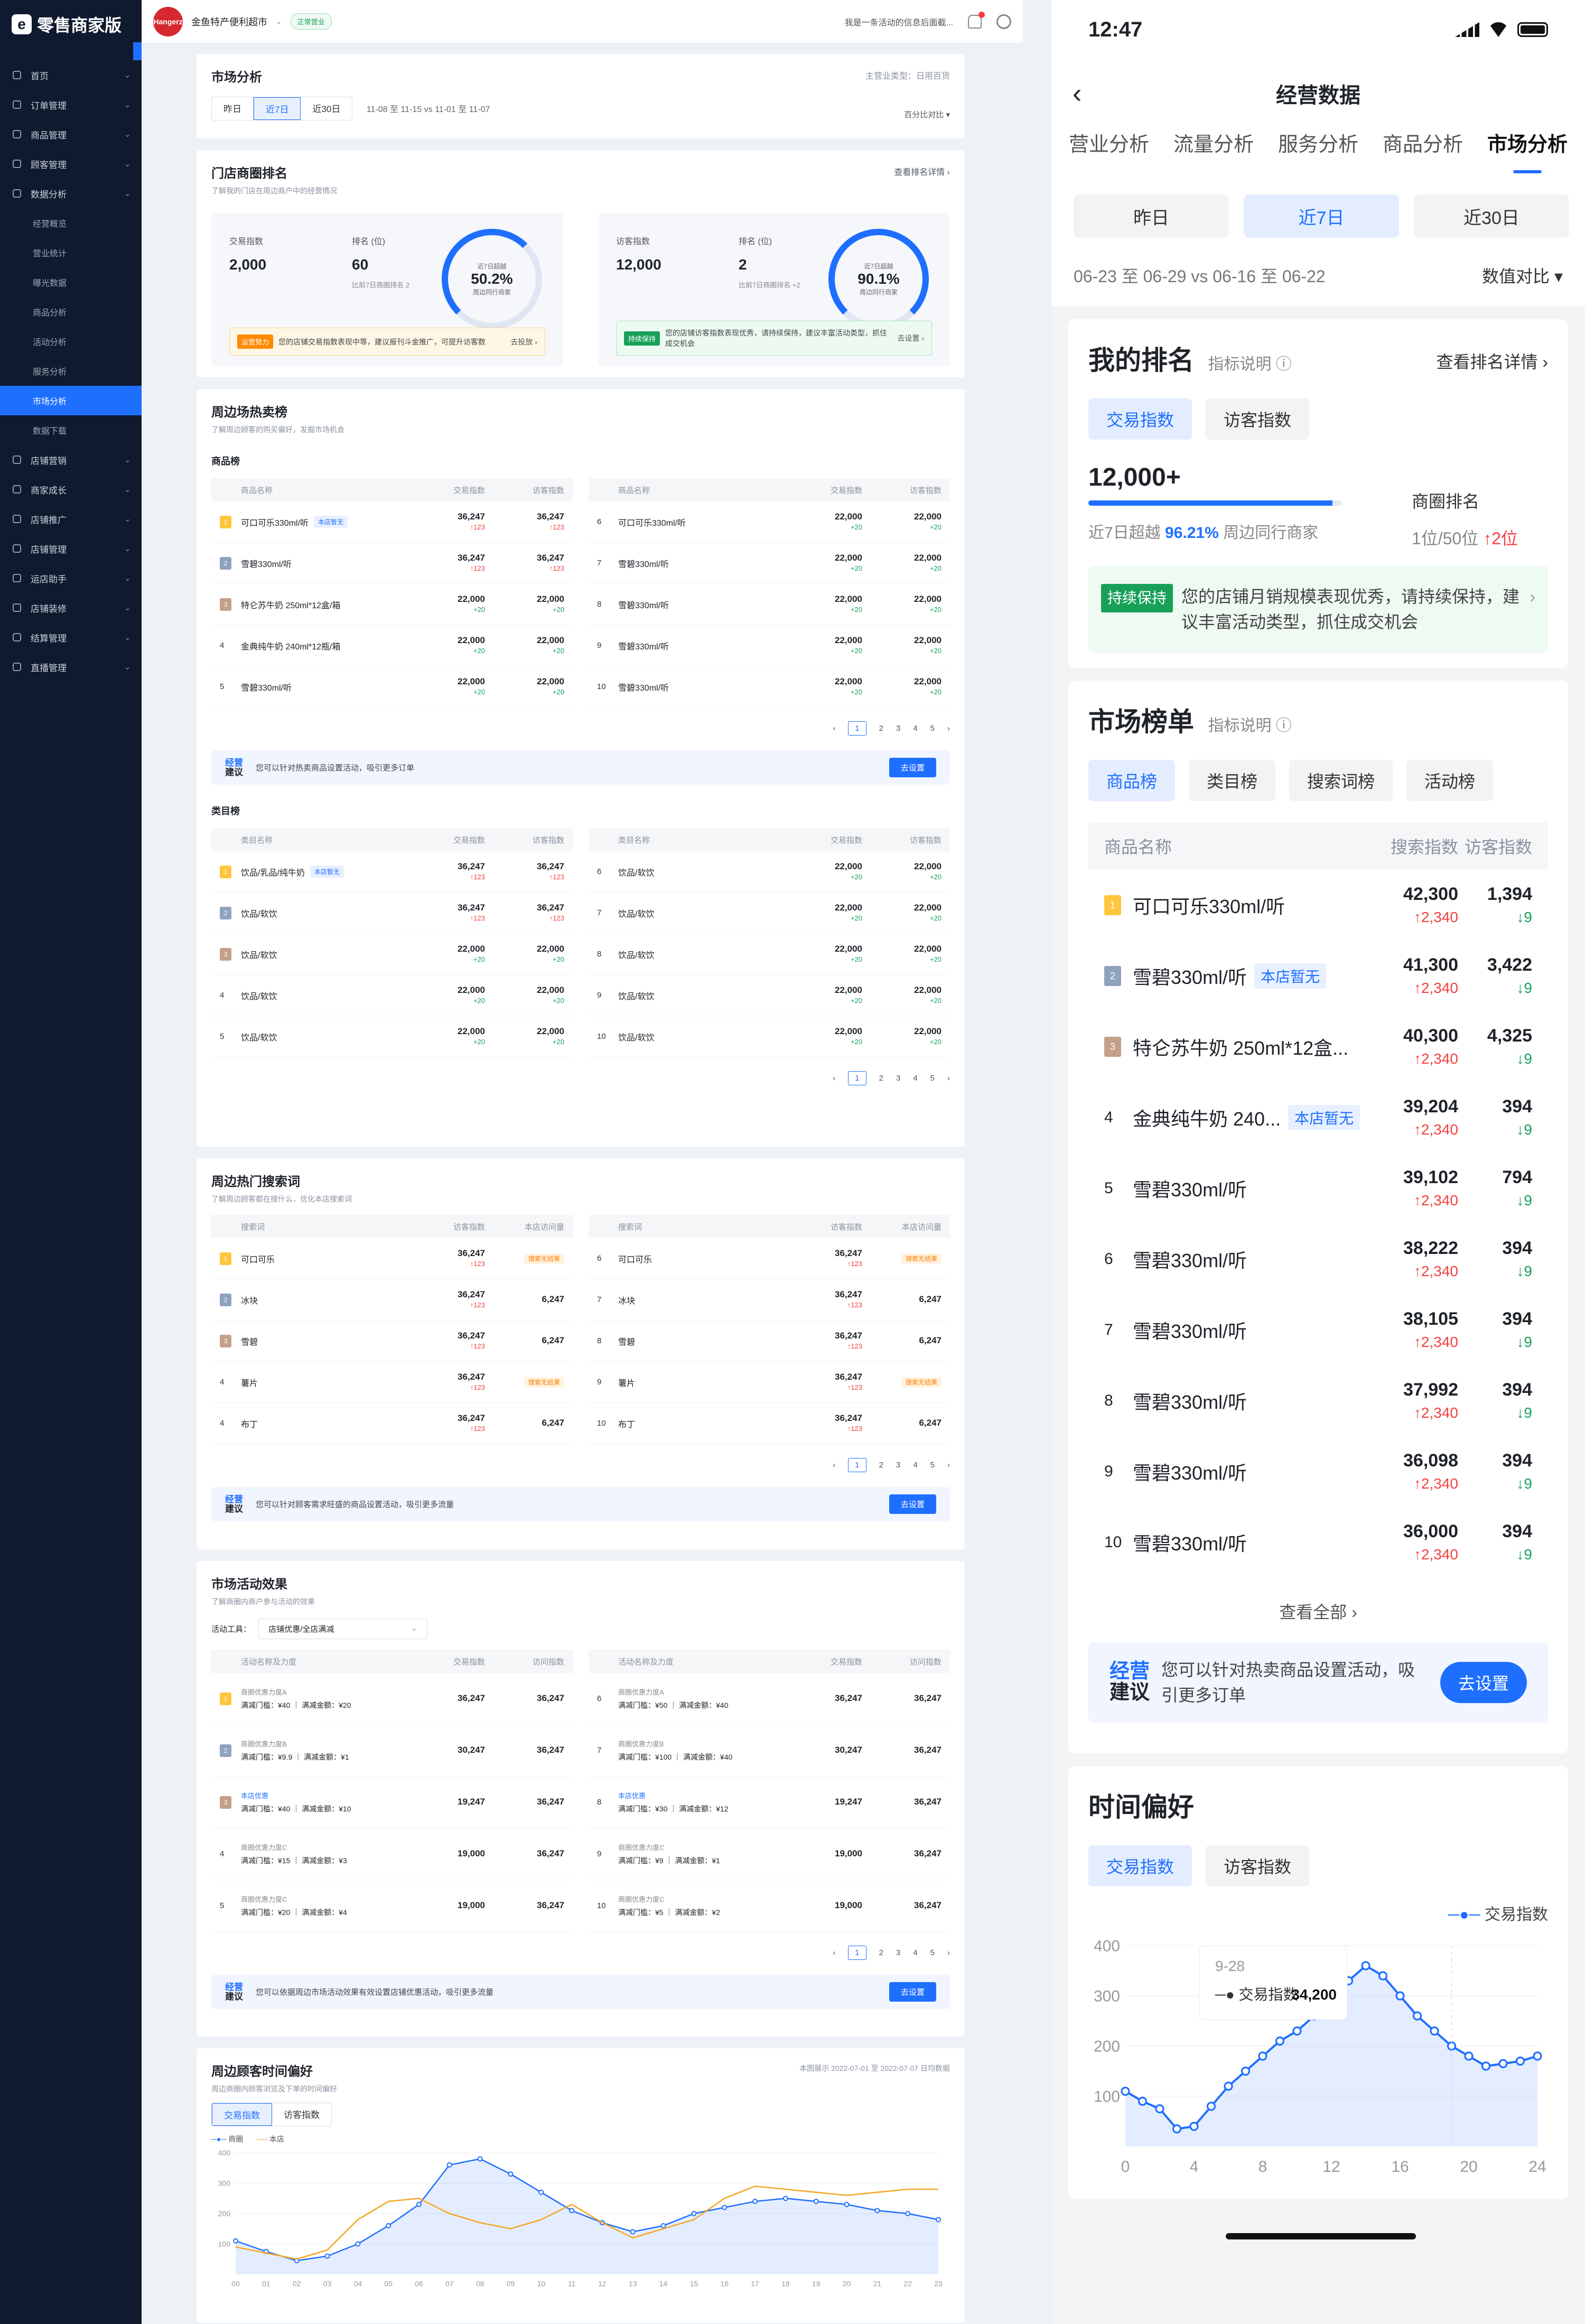 The width and height of the screenshot is (1585, 2324). I want to click on sidebar-item: 店铺推广 ⌄, so click(71, 519).